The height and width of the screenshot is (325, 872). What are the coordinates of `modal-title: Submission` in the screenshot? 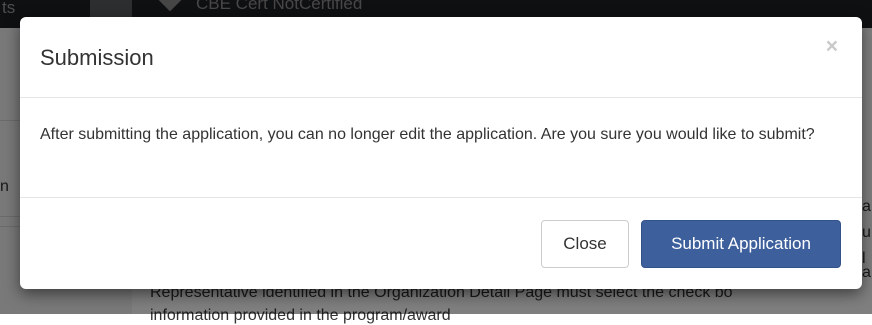 It's located at (97, 57).